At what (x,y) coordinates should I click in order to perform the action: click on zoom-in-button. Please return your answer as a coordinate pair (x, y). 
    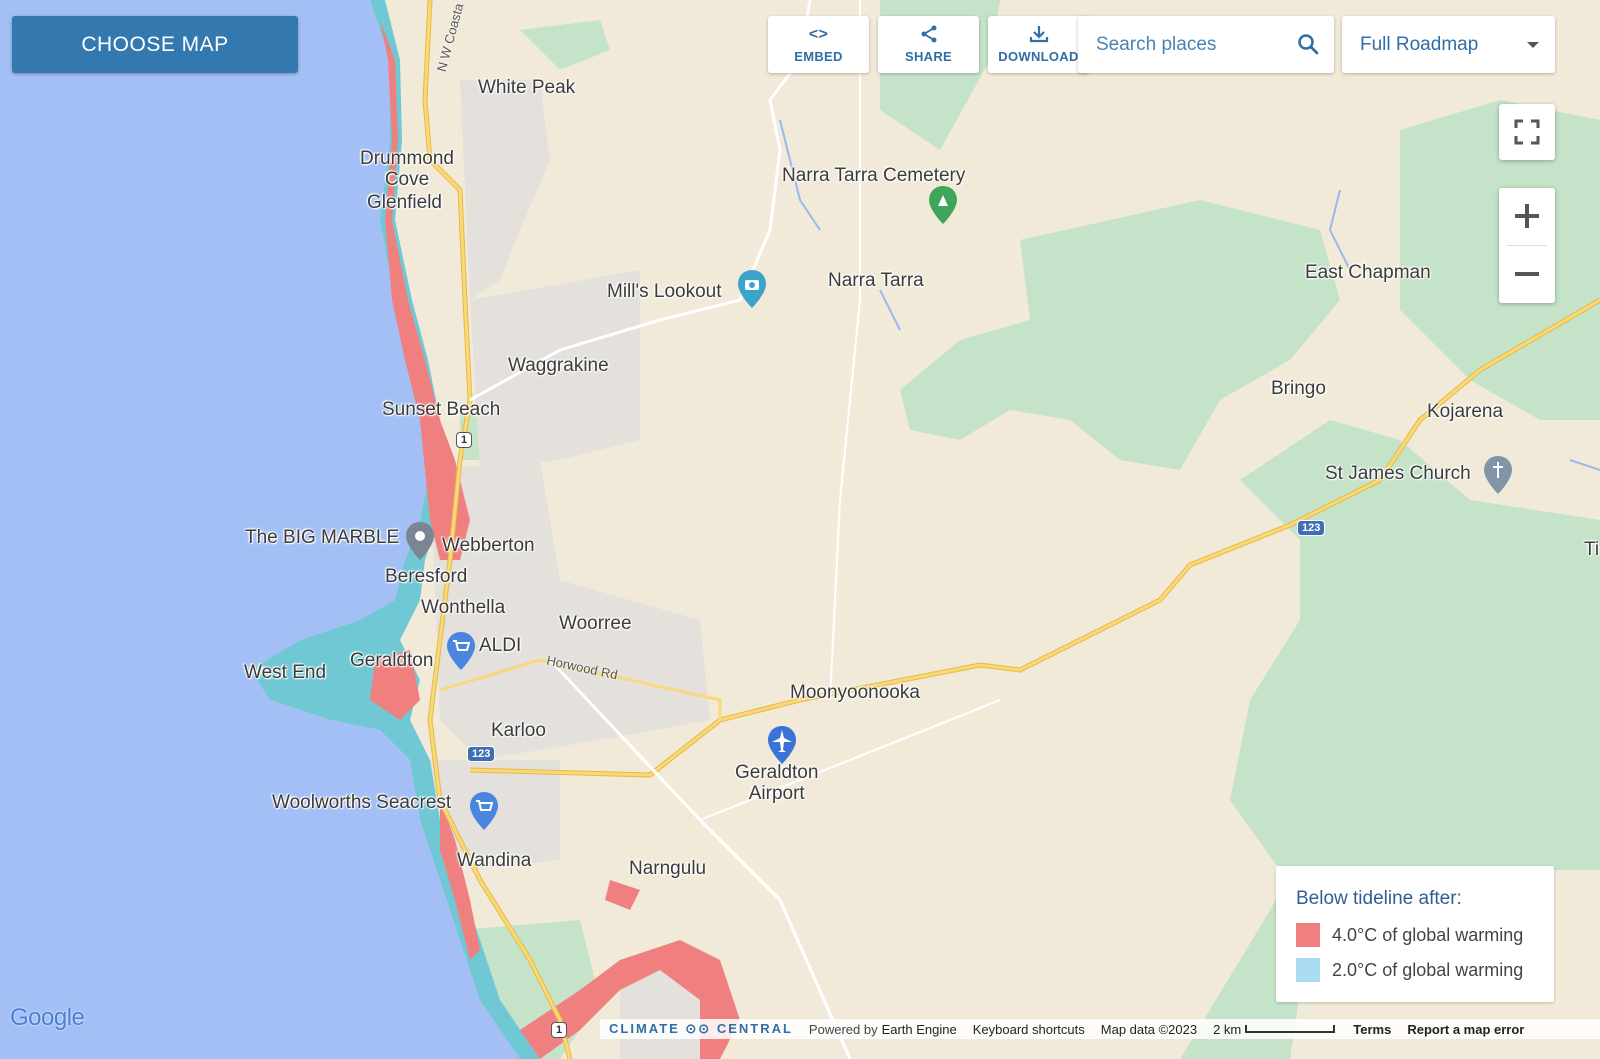
    Looking at the image, I should click on (1527, 216).